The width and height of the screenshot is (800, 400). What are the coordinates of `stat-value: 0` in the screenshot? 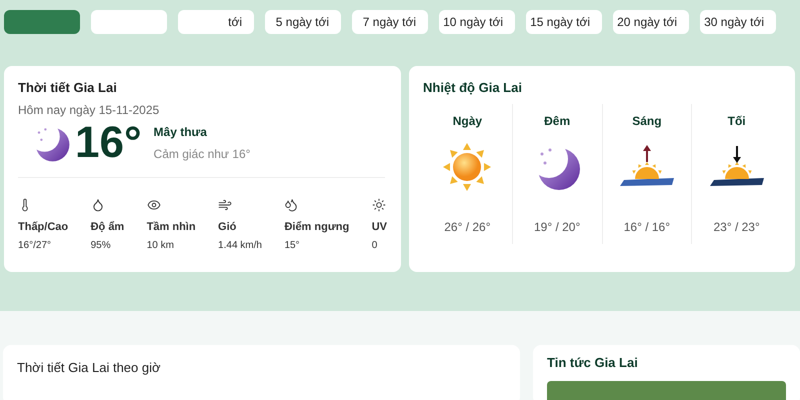 It's located at (375, 246).